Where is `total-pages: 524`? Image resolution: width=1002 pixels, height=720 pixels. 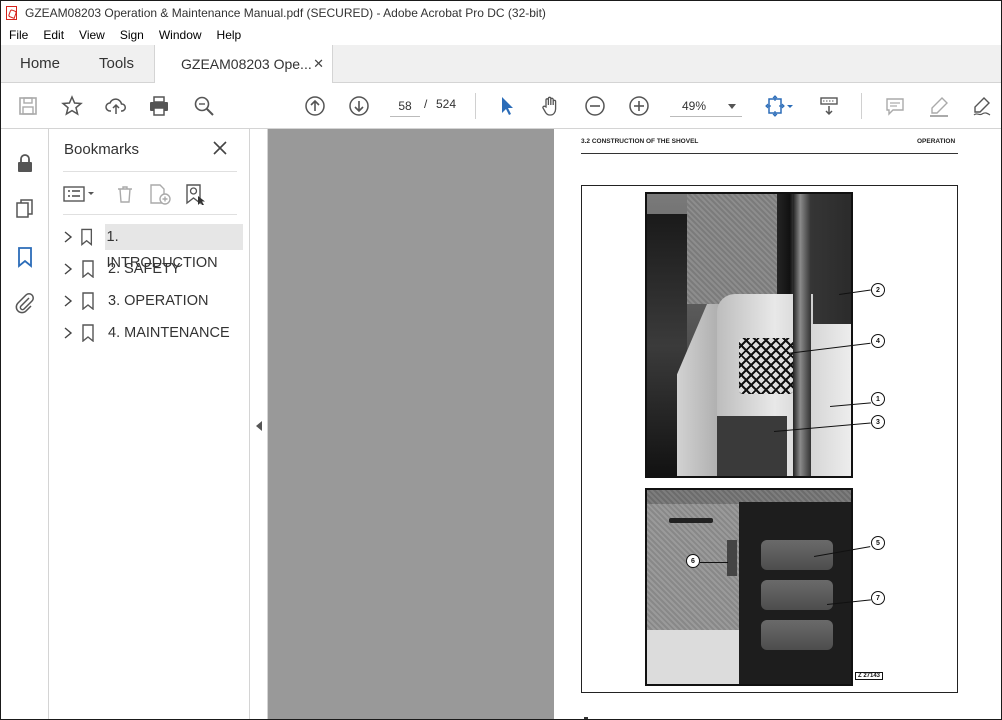
total-pages: 524 is located at coordinates (446, 104).